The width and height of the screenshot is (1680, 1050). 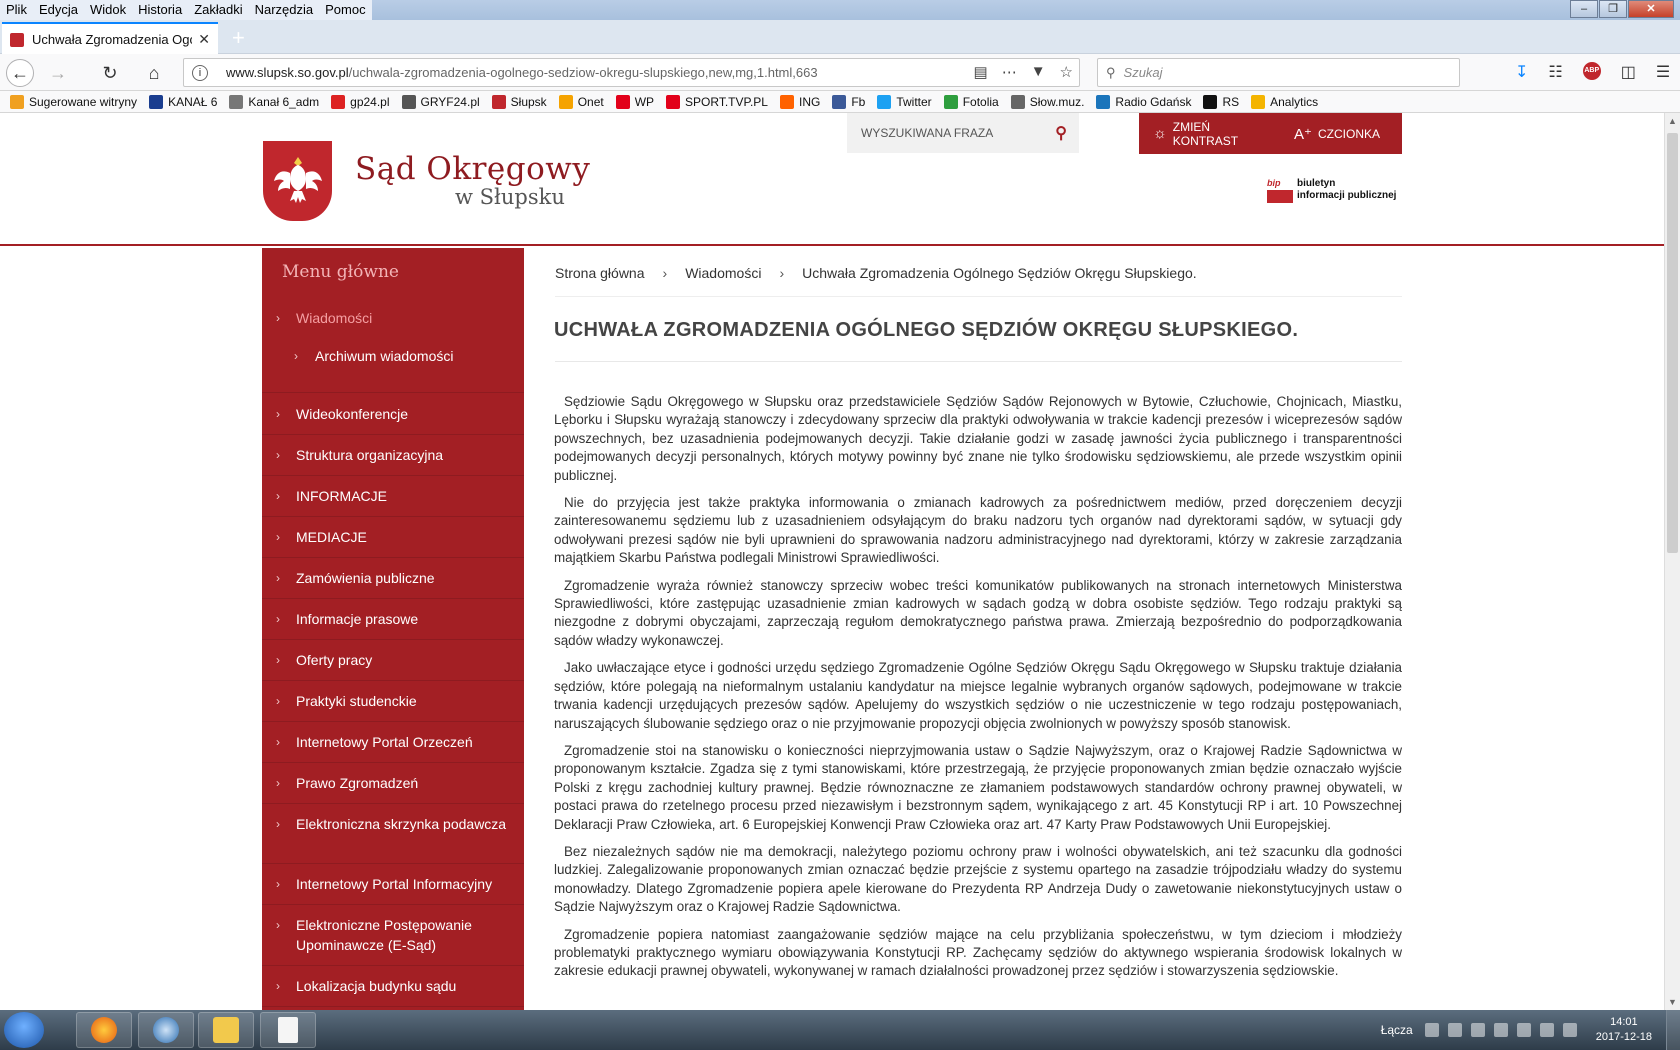 What do you see at coordinates (393, 619) in the screenshot?
I see `menu-item: › Informacje prasowe` at bounding box center [393, 619].